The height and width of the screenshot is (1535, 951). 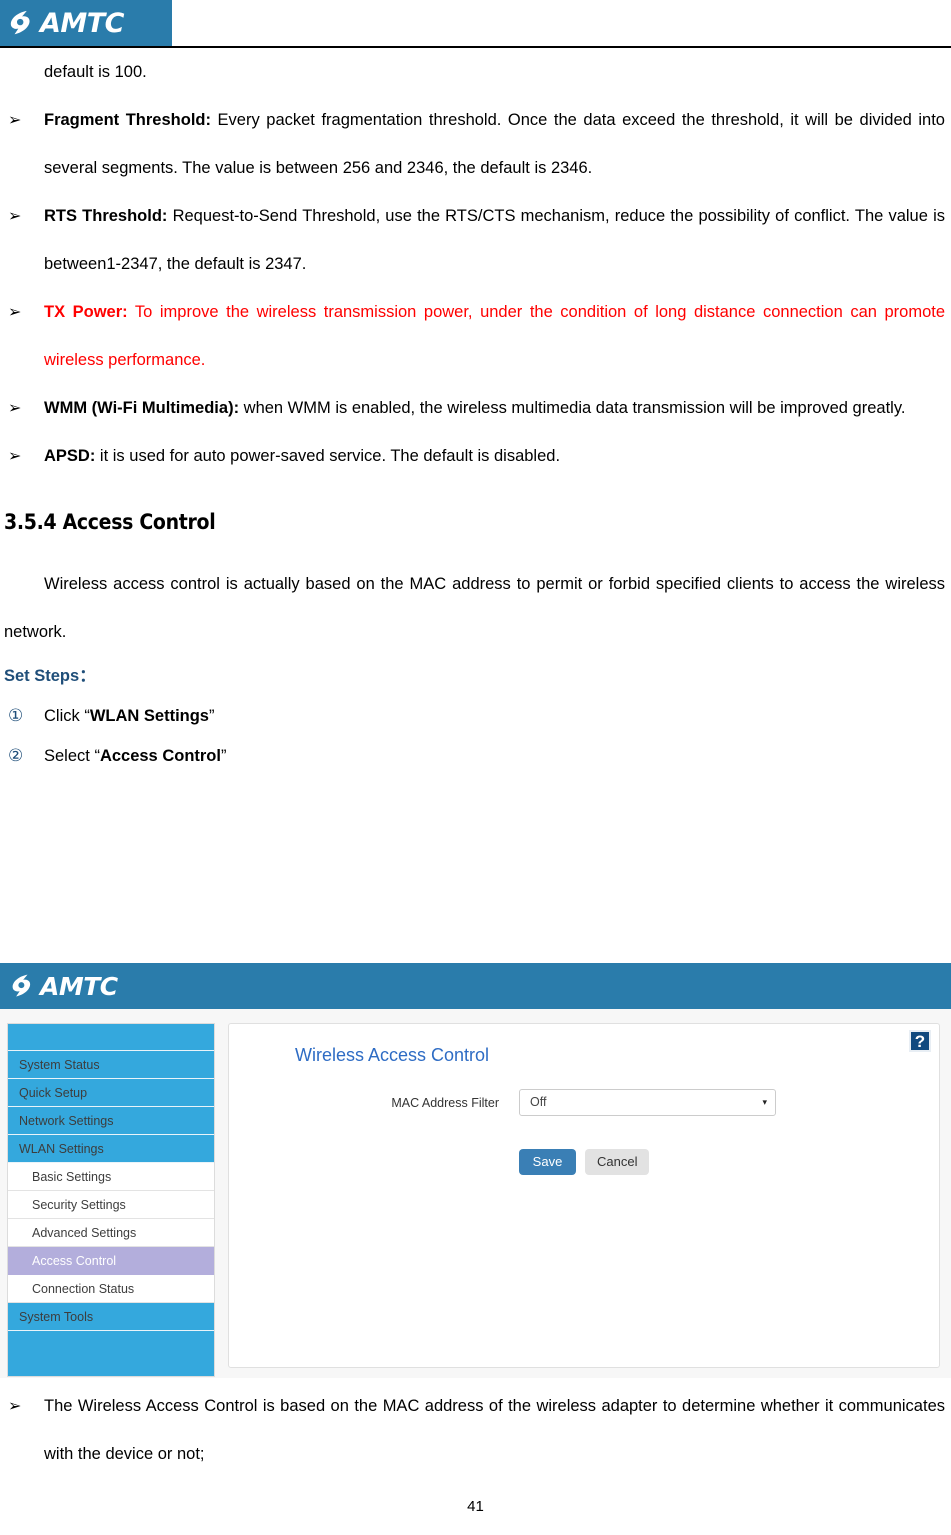 I want to click on sidebar-item-connection-status: Connection Status, so click(x=111, y=1289).